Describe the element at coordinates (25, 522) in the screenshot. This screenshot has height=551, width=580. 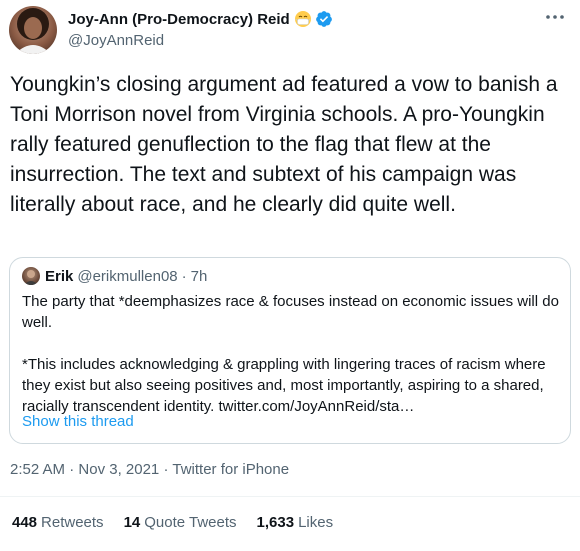
I see `retweets-count: 448` at that location.